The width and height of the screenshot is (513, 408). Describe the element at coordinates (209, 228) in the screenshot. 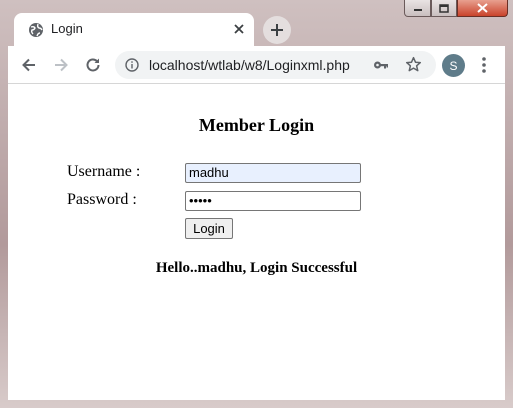

I see `login-button: Login` at that location.